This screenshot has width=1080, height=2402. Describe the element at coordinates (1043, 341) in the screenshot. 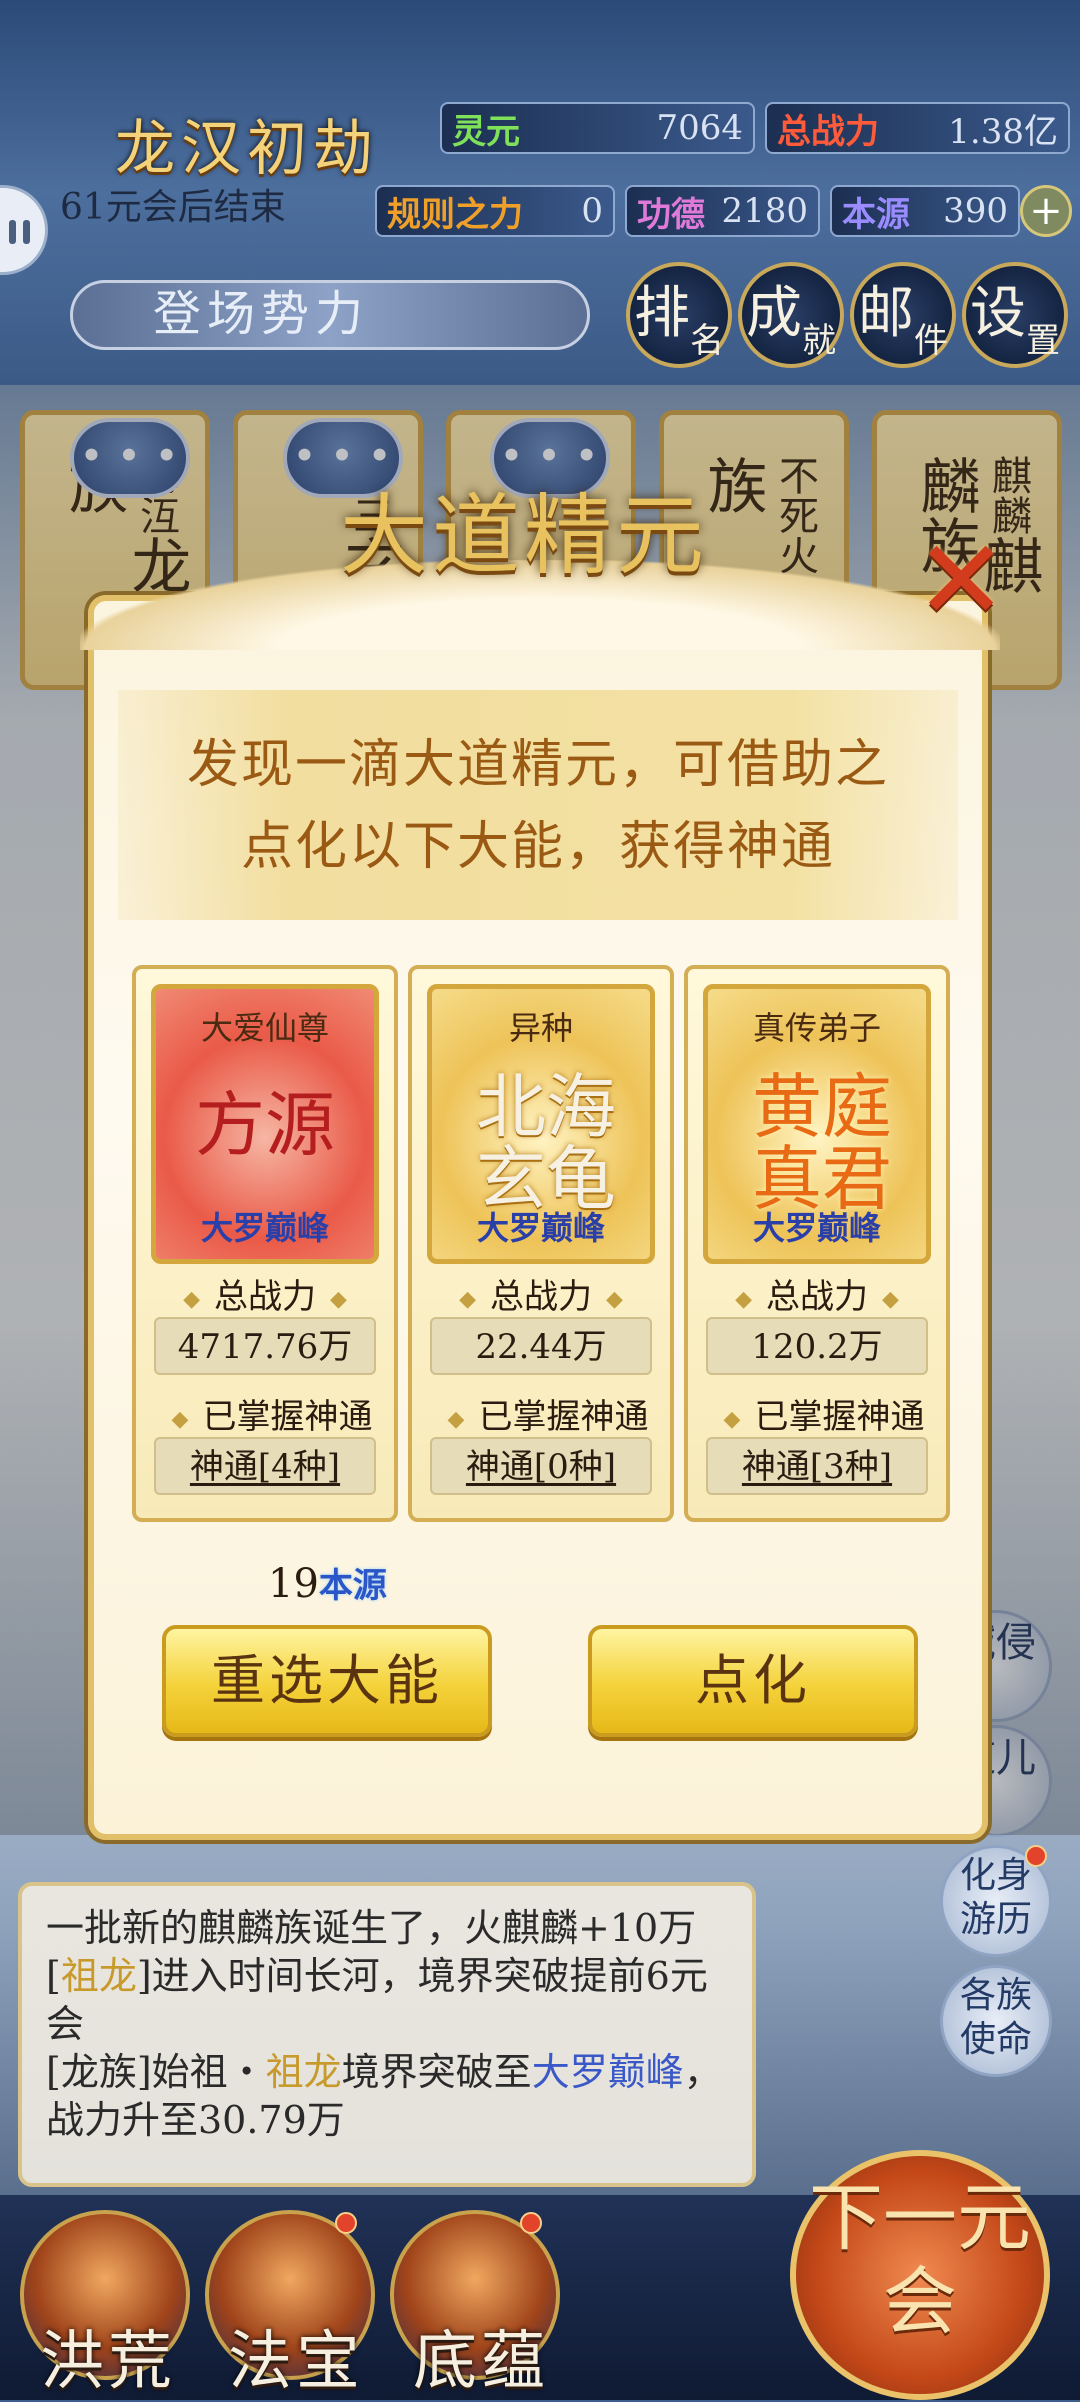

I see `button-sublabel: 置` at that location.